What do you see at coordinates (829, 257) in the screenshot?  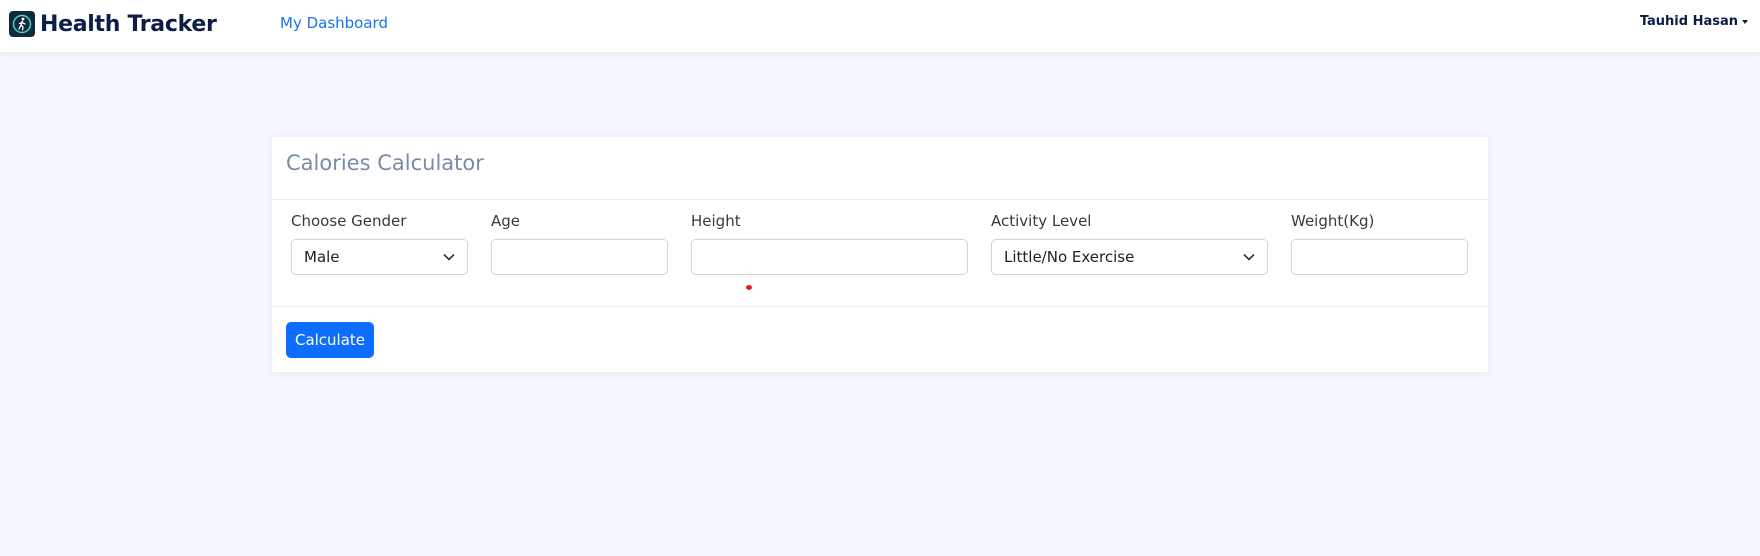 I see `height-input` at bounding box center [829, 257].